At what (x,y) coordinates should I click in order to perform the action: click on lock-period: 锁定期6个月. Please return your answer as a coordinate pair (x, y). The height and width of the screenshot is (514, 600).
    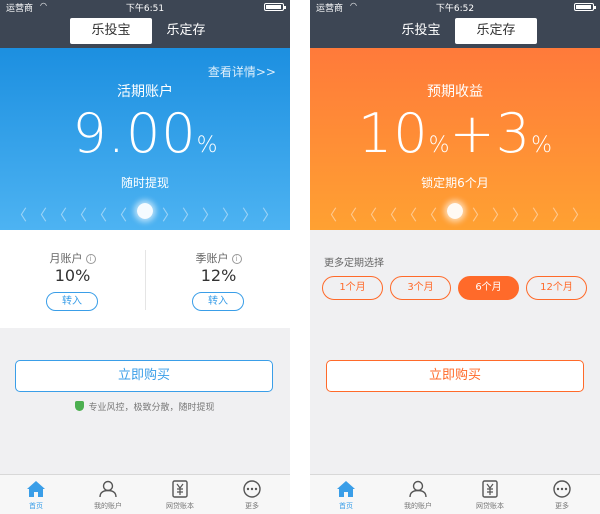
    Looking at the image, I should click on (455, 183).